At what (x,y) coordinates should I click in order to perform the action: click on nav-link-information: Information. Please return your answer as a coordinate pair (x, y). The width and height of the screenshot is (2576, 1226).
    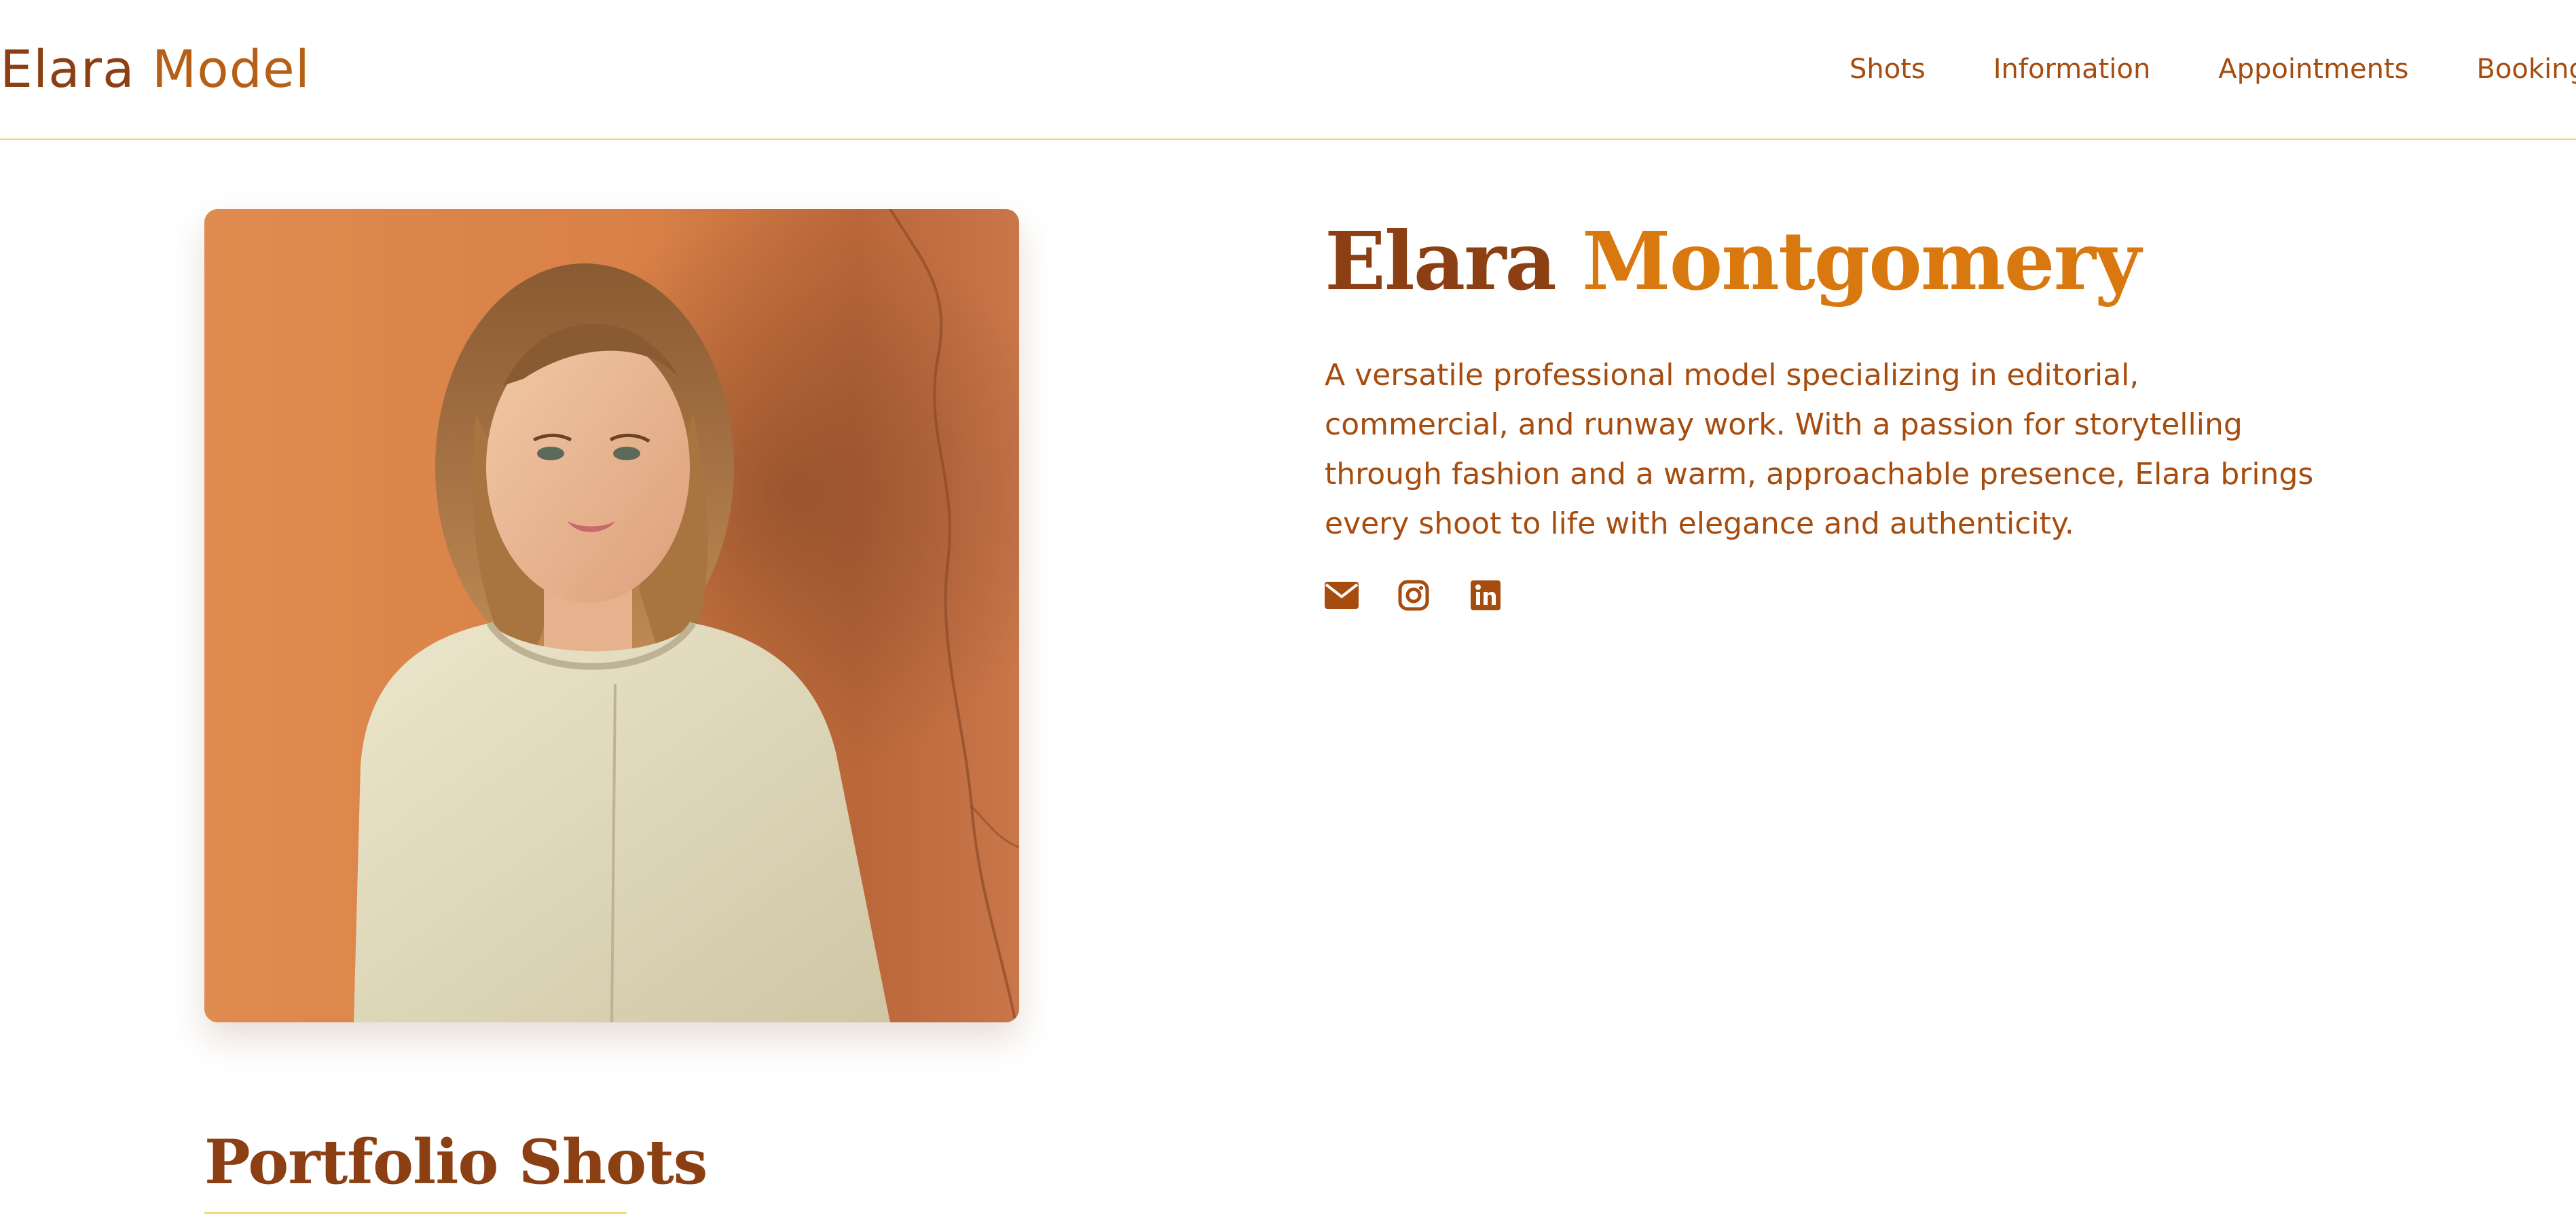
    Looking at the image, I should click on (2072, 69).